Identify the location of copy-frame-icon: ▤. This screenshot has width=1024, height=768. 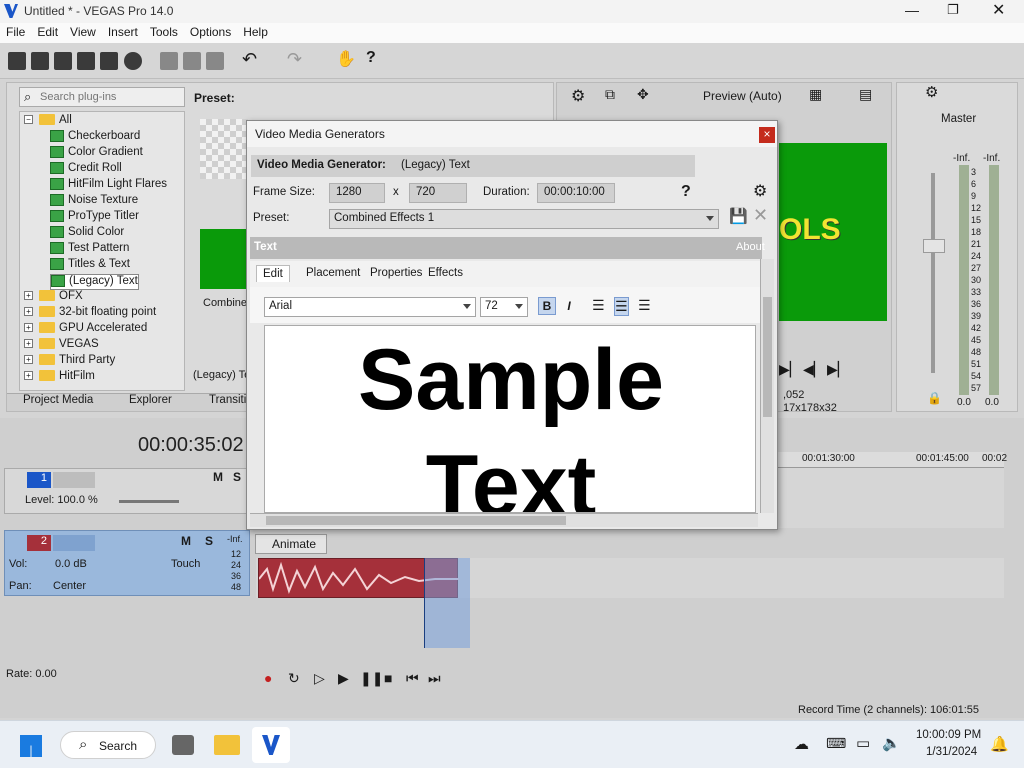
(865, 94).